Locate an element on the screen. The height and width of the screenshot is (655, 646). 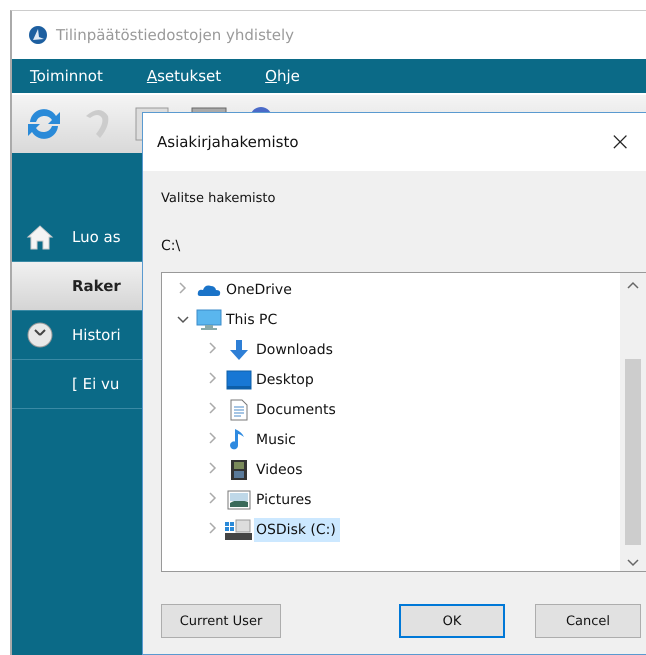
dialog-title: Asiakirjahakemisto is located at coordinates (228, 142).